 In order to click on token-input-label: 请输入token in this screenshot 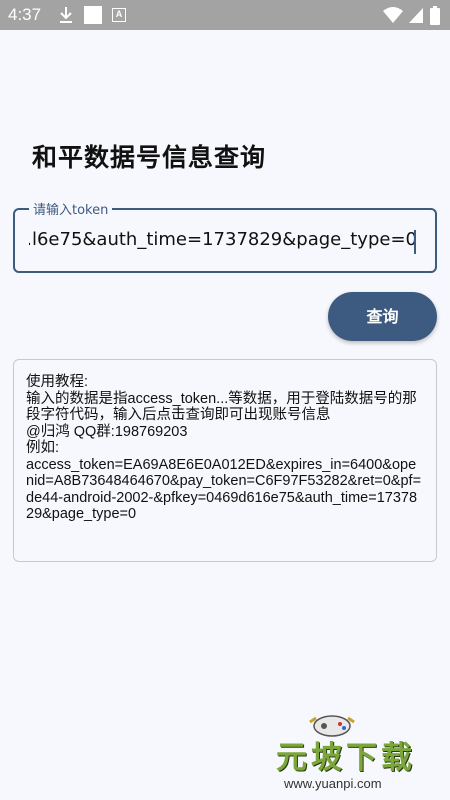, I will do `click(71, 208)`.